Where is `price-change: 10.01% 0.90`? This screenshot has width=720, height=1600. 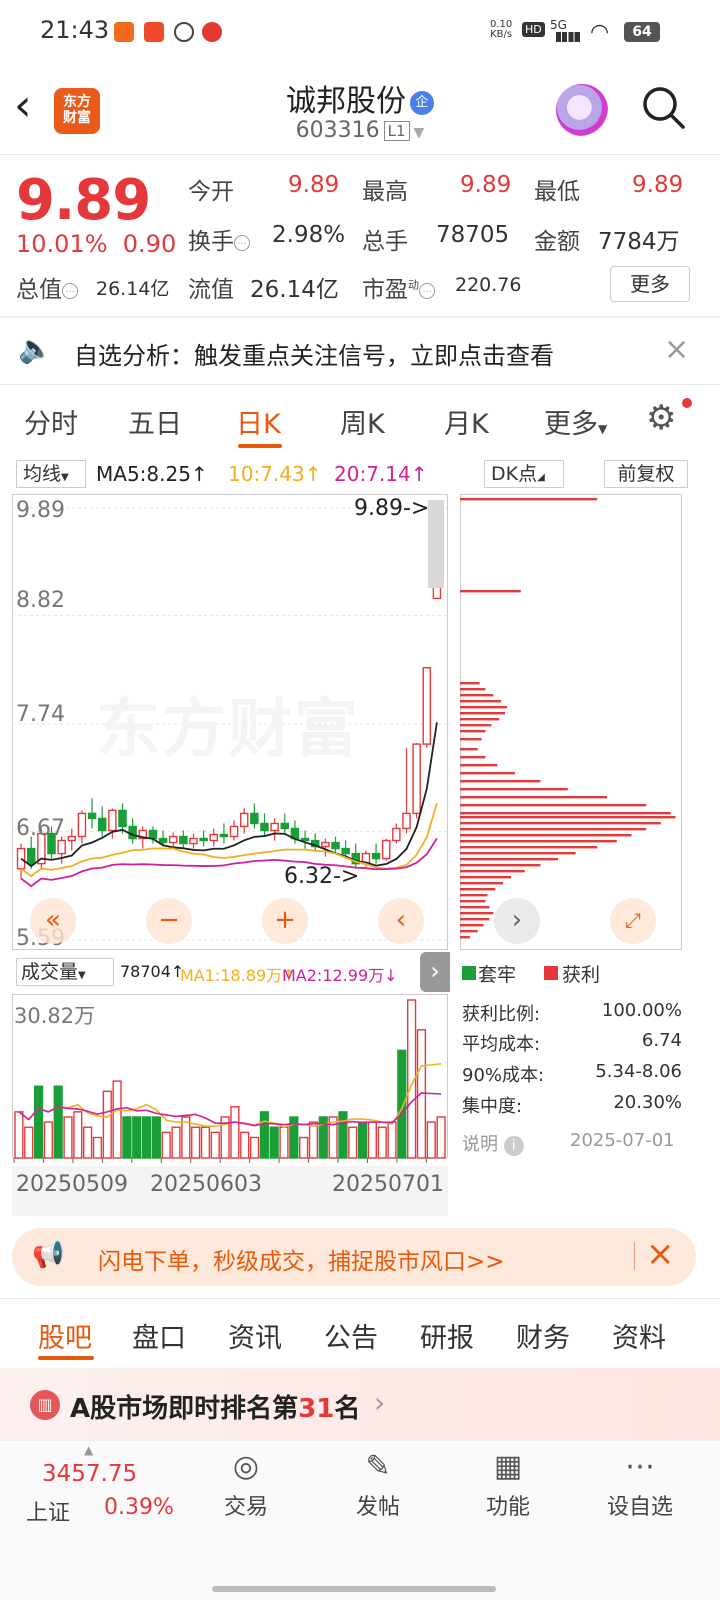 price-change: 10.01% 0.90 is located at coordinates (96, 244).